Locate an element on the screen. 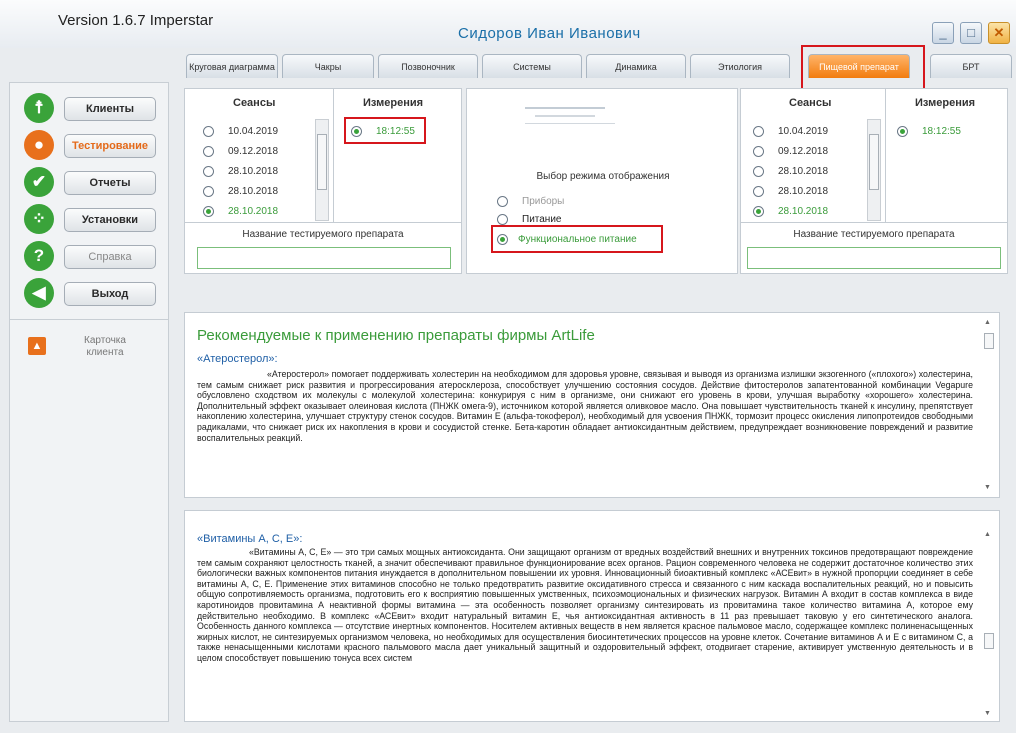 The height and width of the screenshot is (733, 1016). session-date: 10.04.2019 is located at coordinates (803, 131).